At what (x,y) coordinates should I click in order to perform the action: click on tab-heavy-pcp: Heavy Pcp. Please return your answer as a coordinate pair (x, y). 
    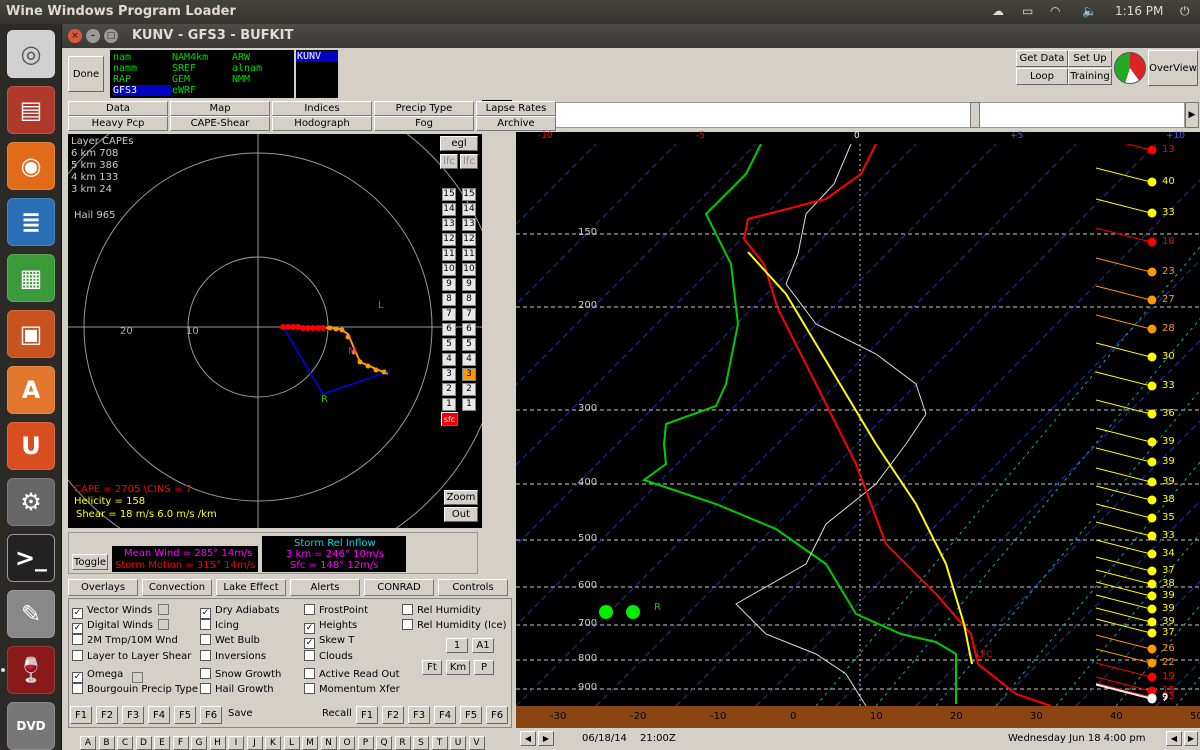
    Looking at the image, I should click on (118, 123).